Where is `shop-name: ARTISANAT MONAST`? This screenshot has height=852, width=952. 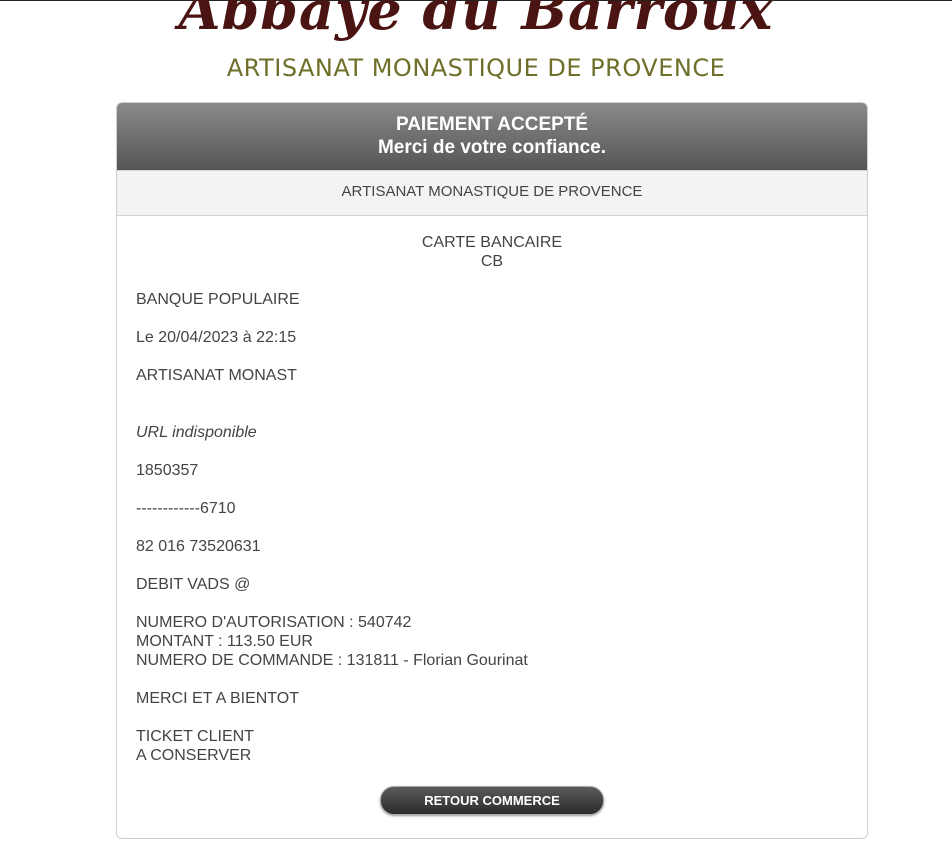
shop-name: ARTISANAT MONAST is located at coordinates (216, 375).